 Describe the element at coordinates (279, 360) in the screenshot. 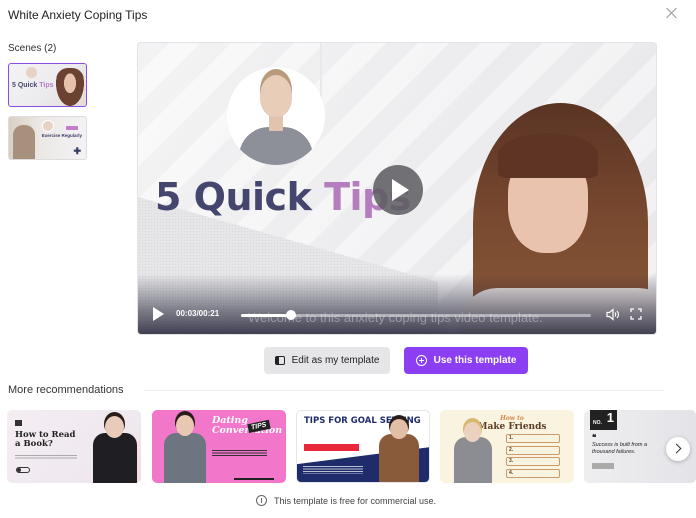

I see `edit-template-icon` at that location.